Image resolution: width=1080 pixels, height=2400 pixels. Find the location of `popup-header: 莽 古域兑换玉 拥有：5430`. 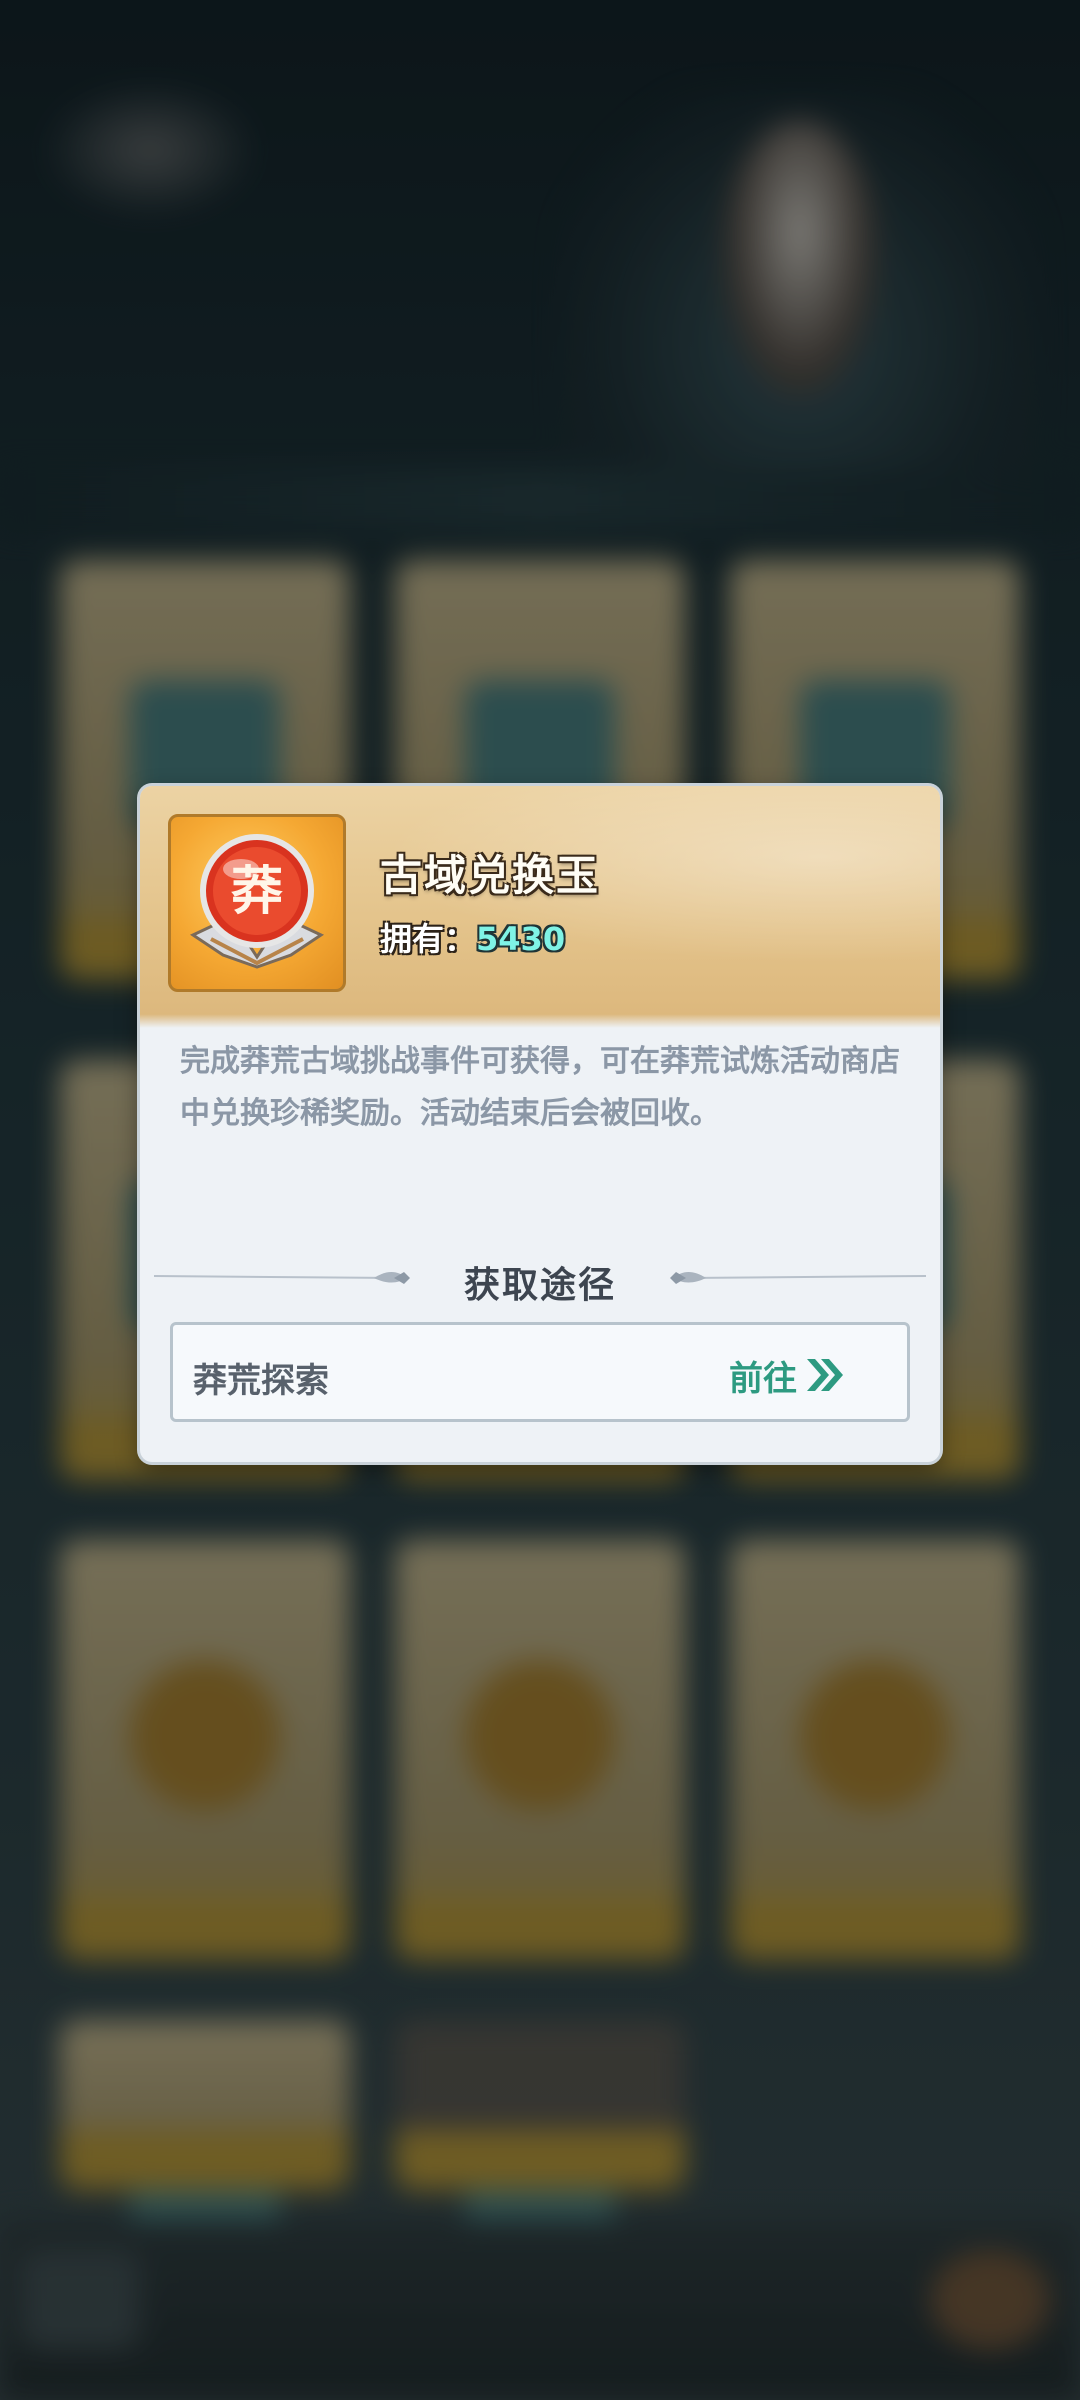

popup-header: 莽 古域兑换玉 拥有：5430 is located at coordinates (540, 907).